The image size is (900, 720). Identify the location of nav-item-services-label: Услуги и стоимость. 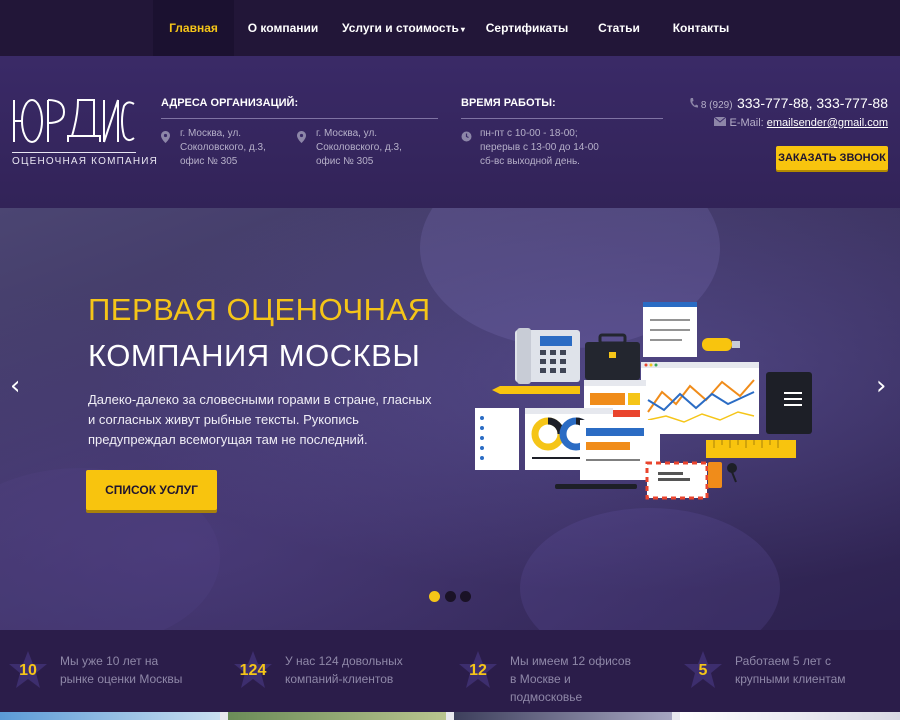
(400, 28).